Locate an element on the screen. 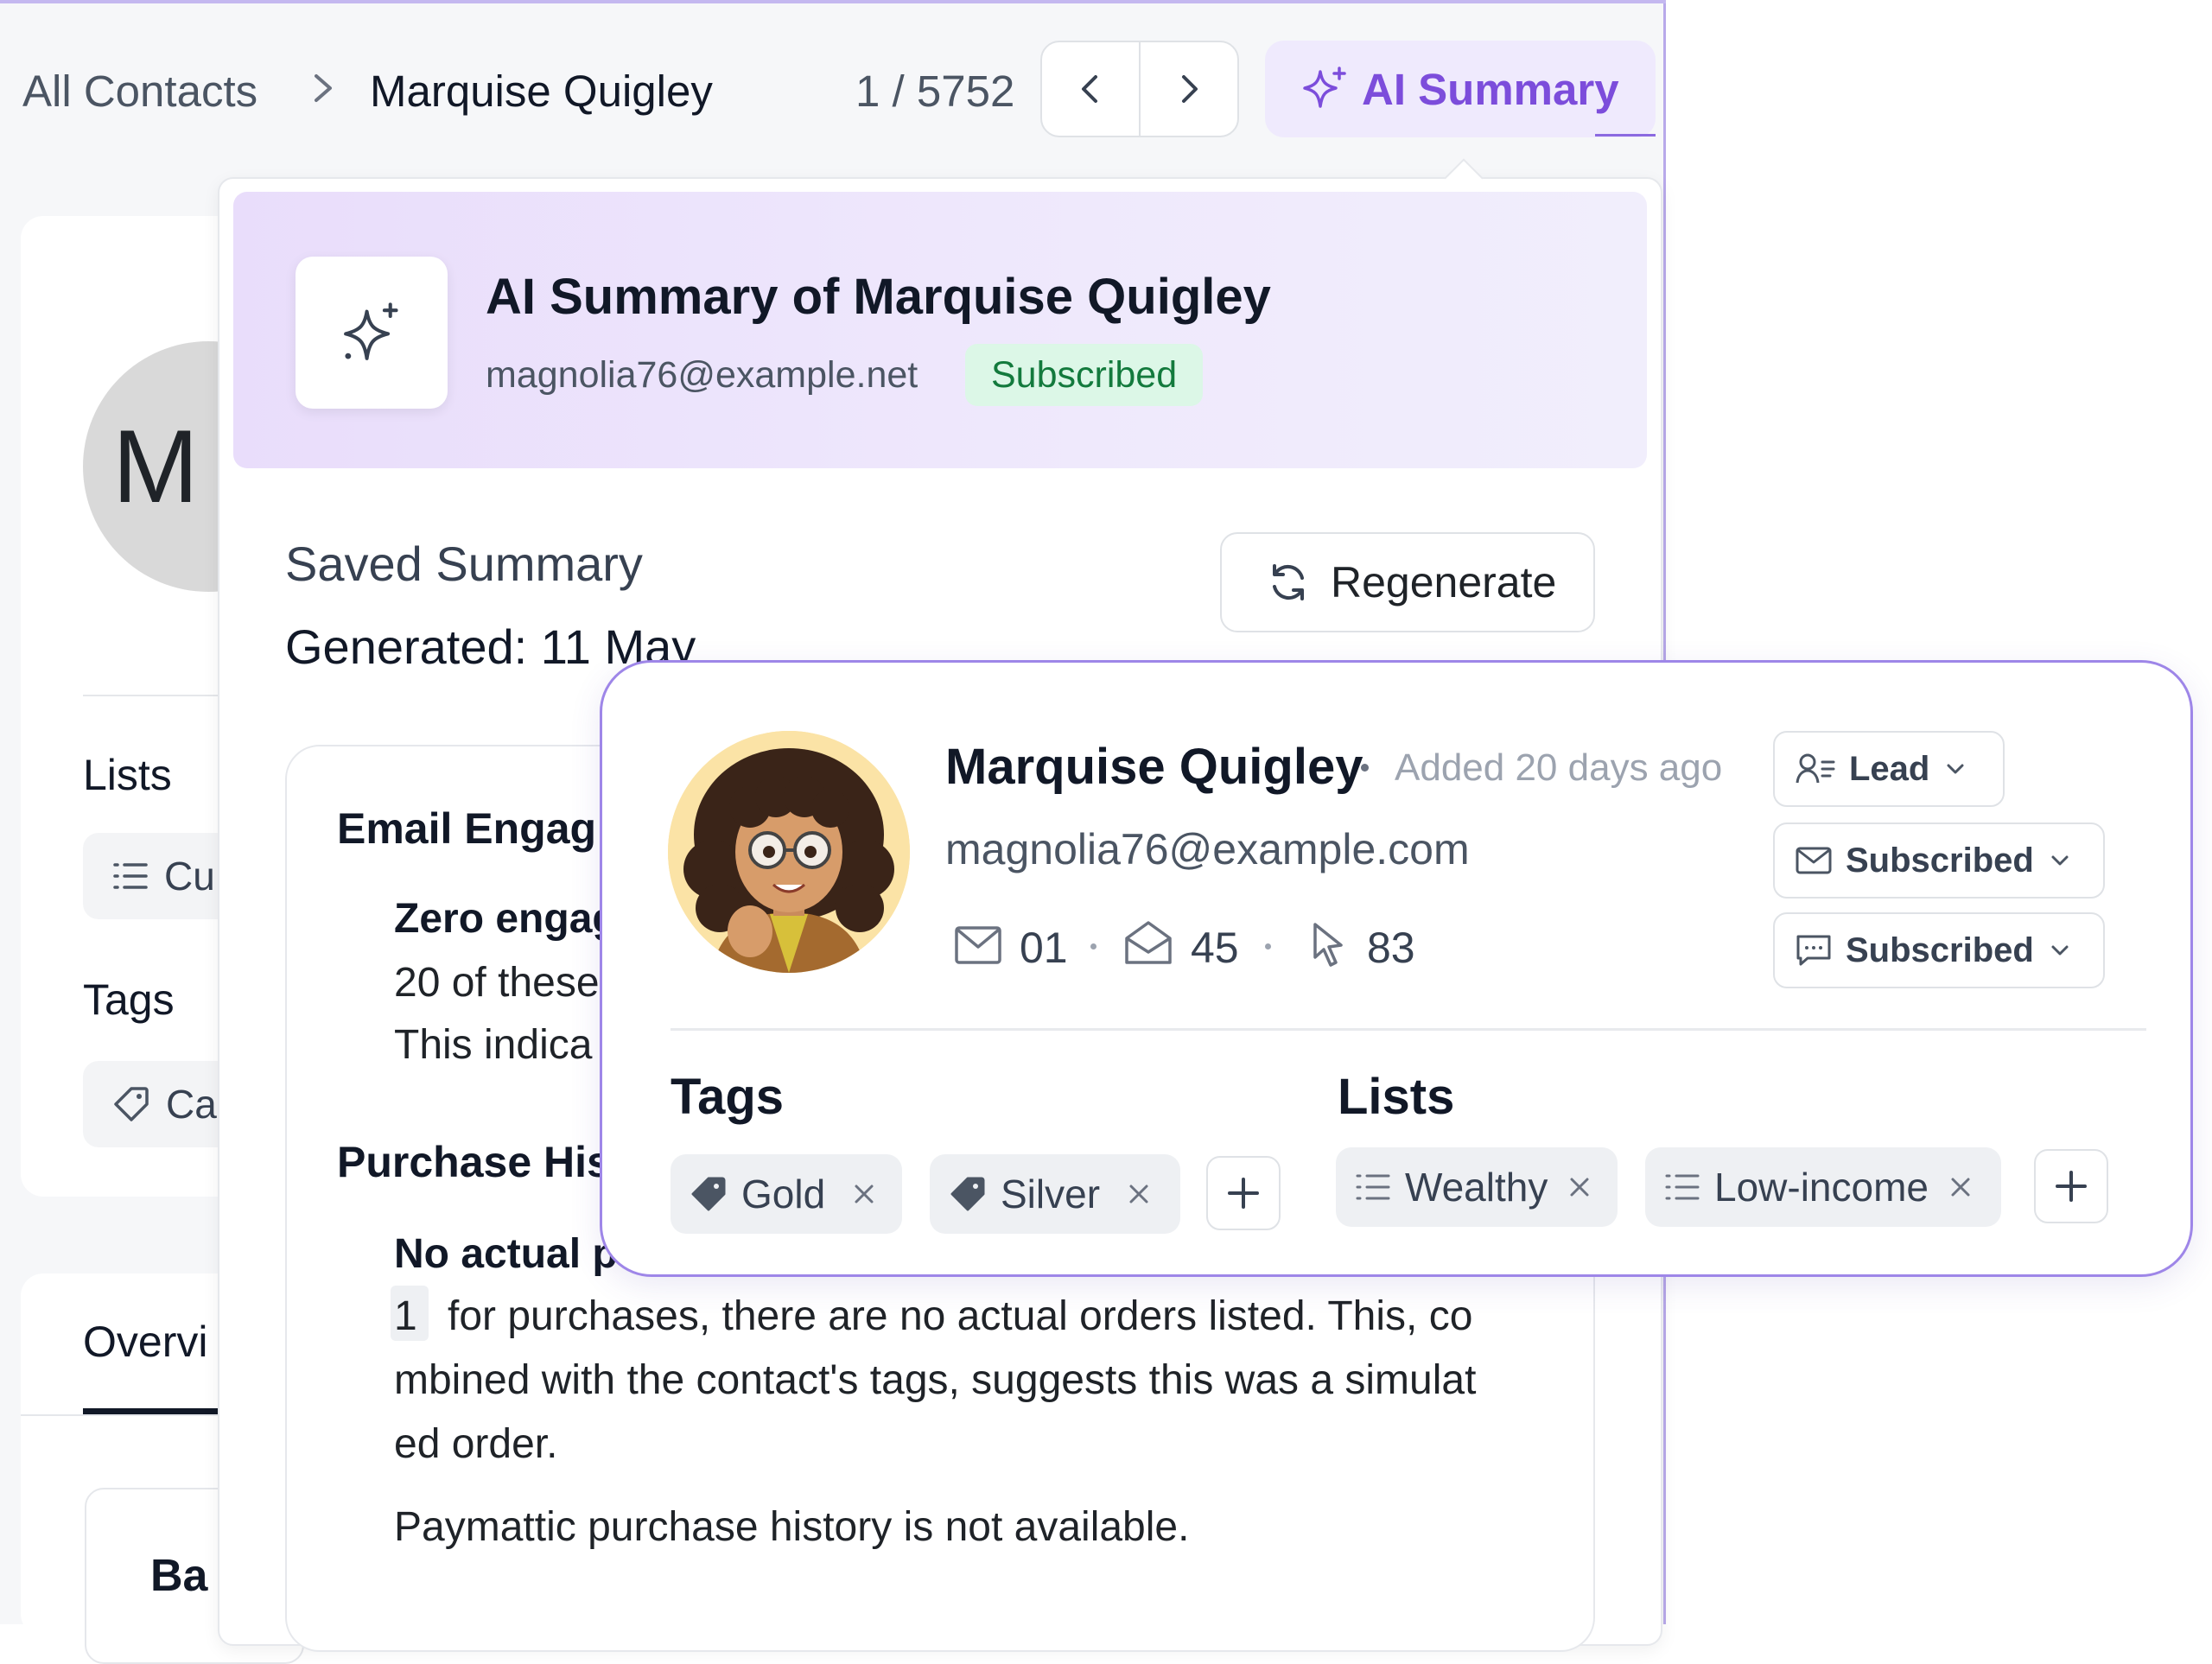 Image resolution: width=2212 pixels, height=1664 pixels. status-badge: Subscribed is located at coordinates (1084, 375).